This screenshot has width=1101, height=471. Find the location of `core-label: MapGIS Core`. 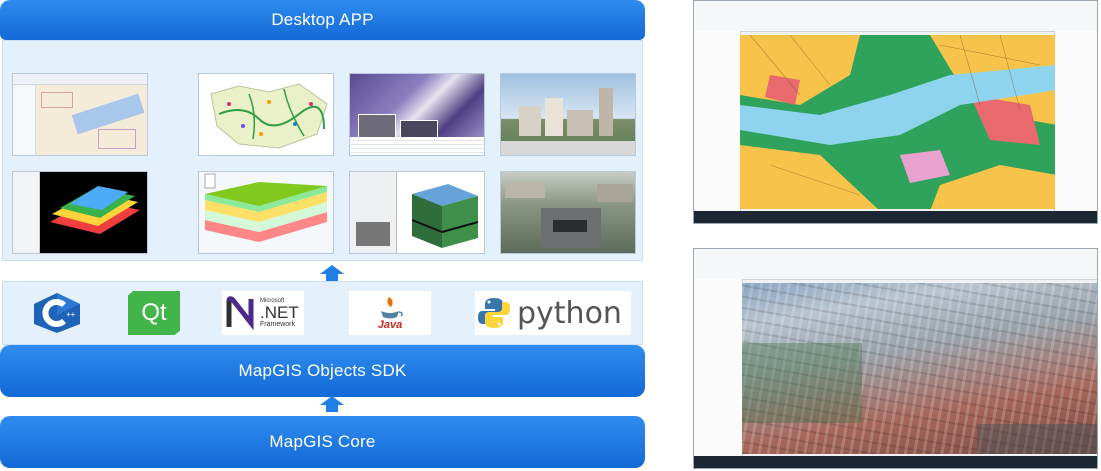

core-label: MapGIS Core is located at coordinates (322, 441).